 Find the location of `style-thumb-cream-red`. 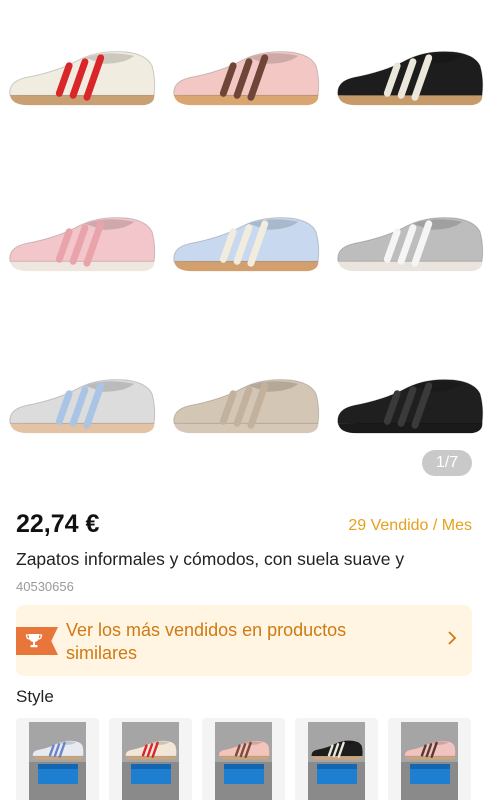

style-thumb-cream-red is located at coordinates (150, 759).